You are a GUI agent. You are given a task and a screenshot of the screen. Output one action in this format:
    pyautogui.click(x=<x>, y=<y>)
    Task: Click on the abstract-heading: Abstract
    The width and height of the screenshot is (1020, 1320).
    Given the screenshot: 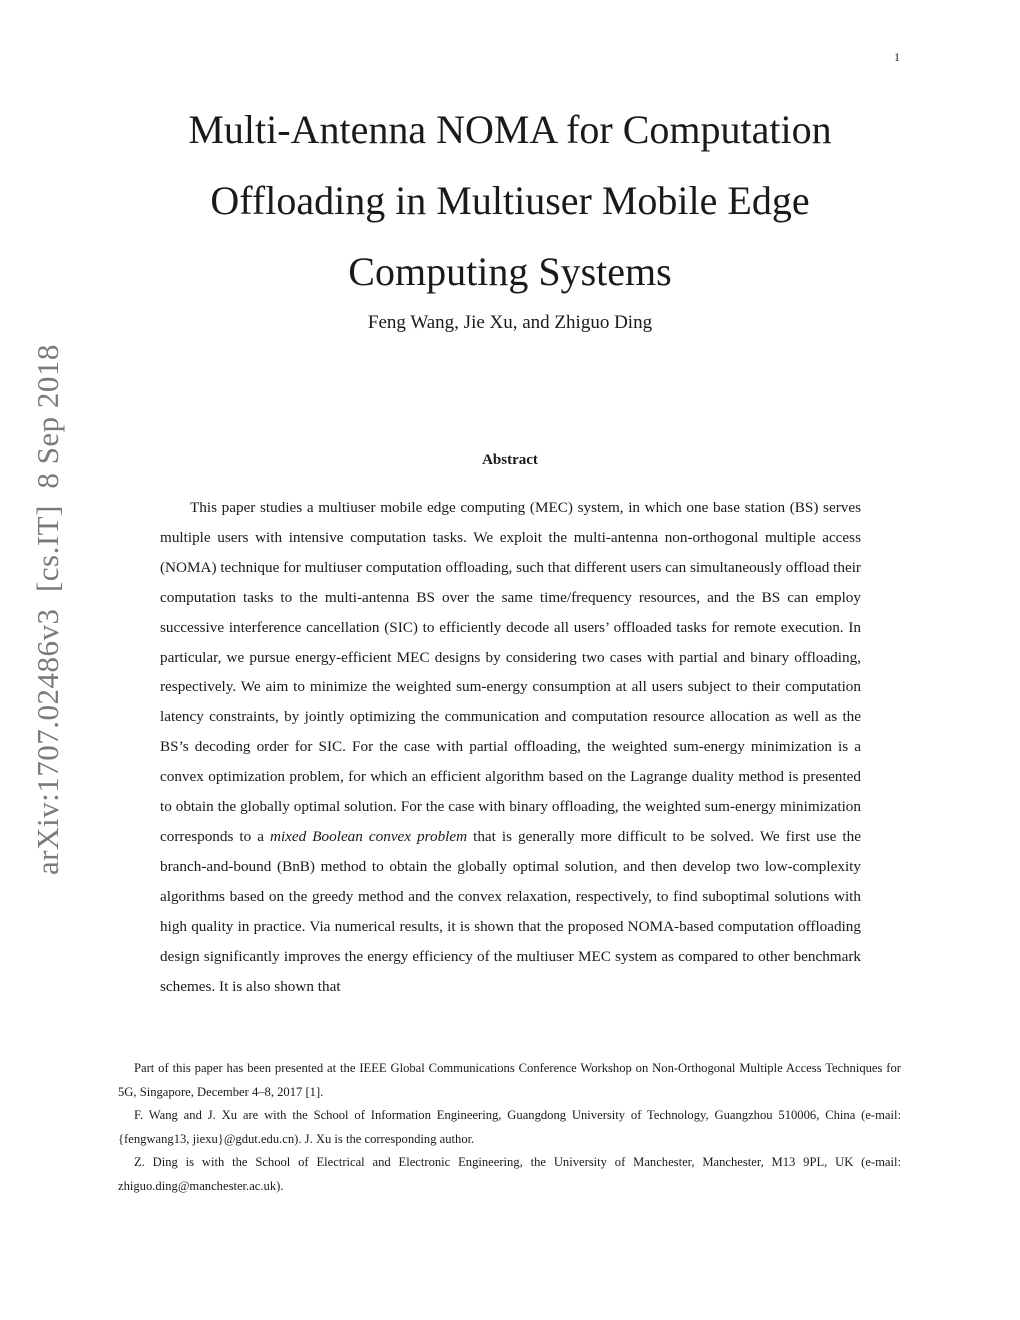 What is the action you would take?
    pyautogui.click(x=510, y=460)
    